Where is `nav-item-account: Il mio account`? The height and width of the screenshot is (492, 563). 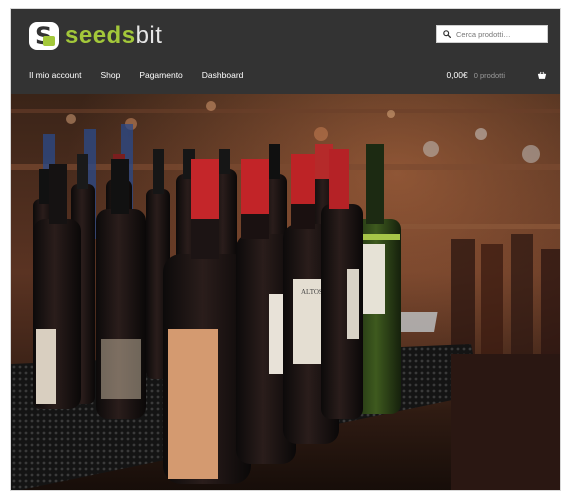 nav-item-account: Il mio account is located at coordinates (55, 75).